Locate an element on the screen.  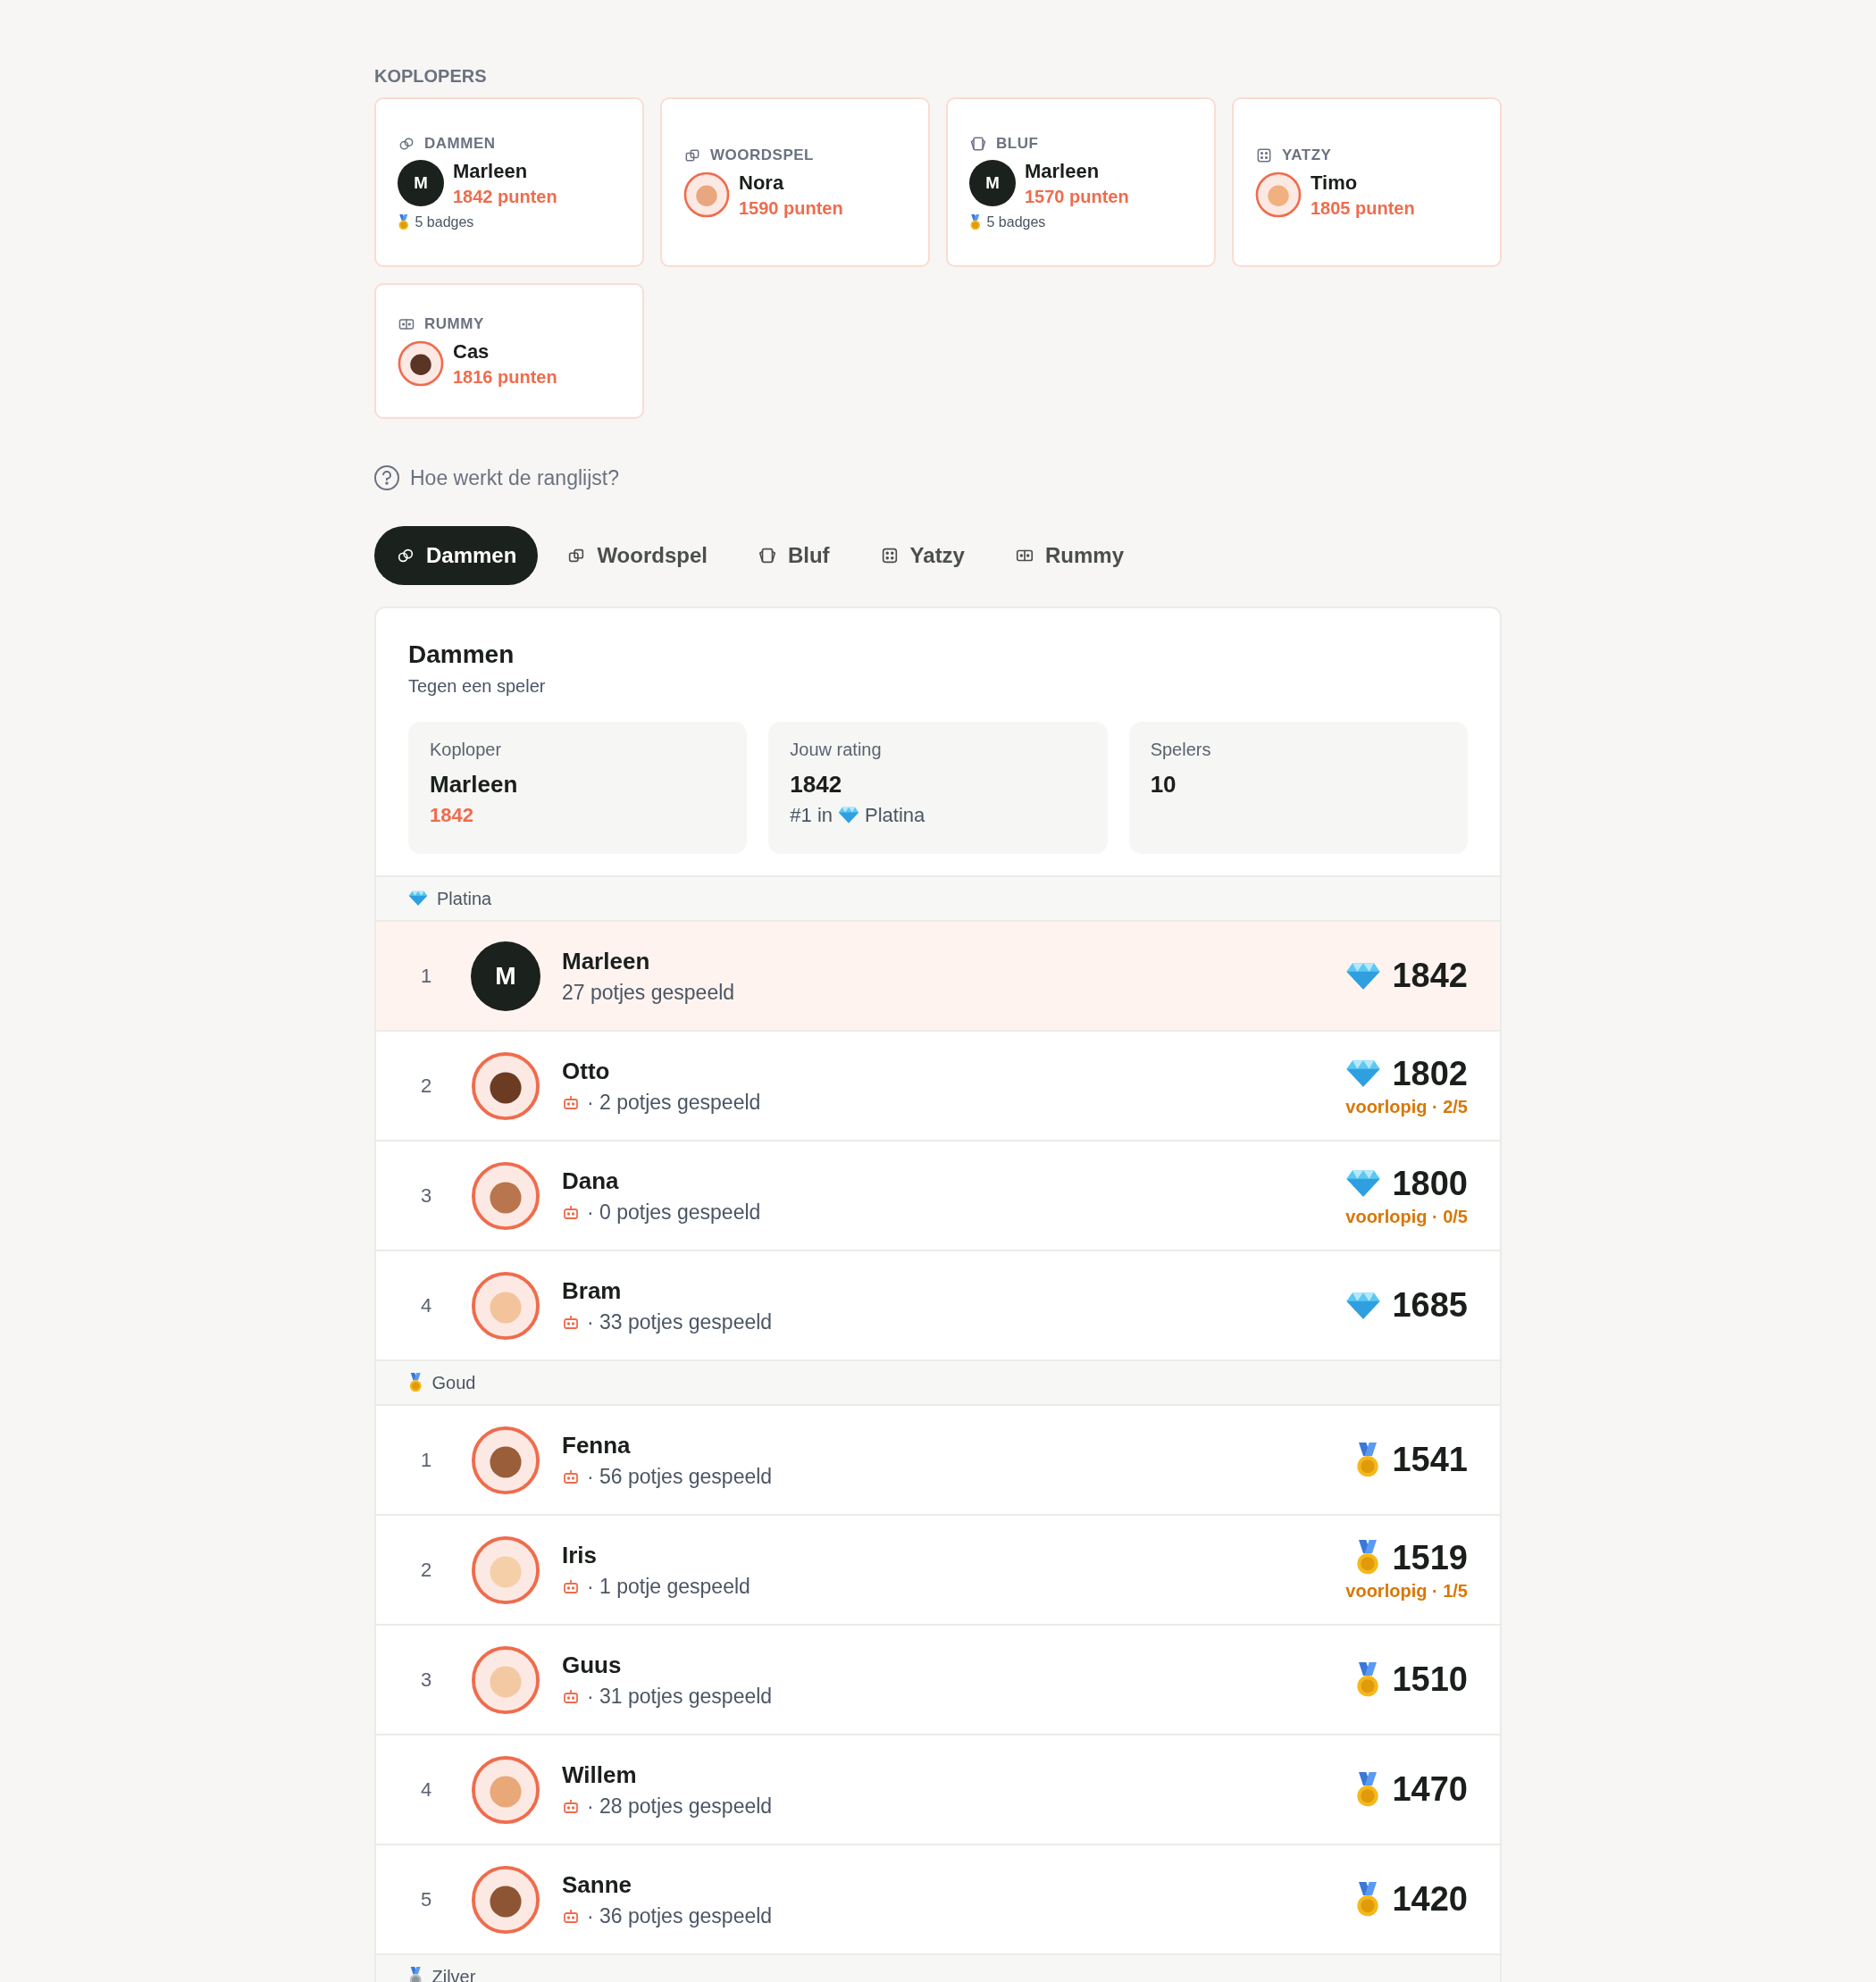
stat-note: 1842 is located at coordinates (451, 815).